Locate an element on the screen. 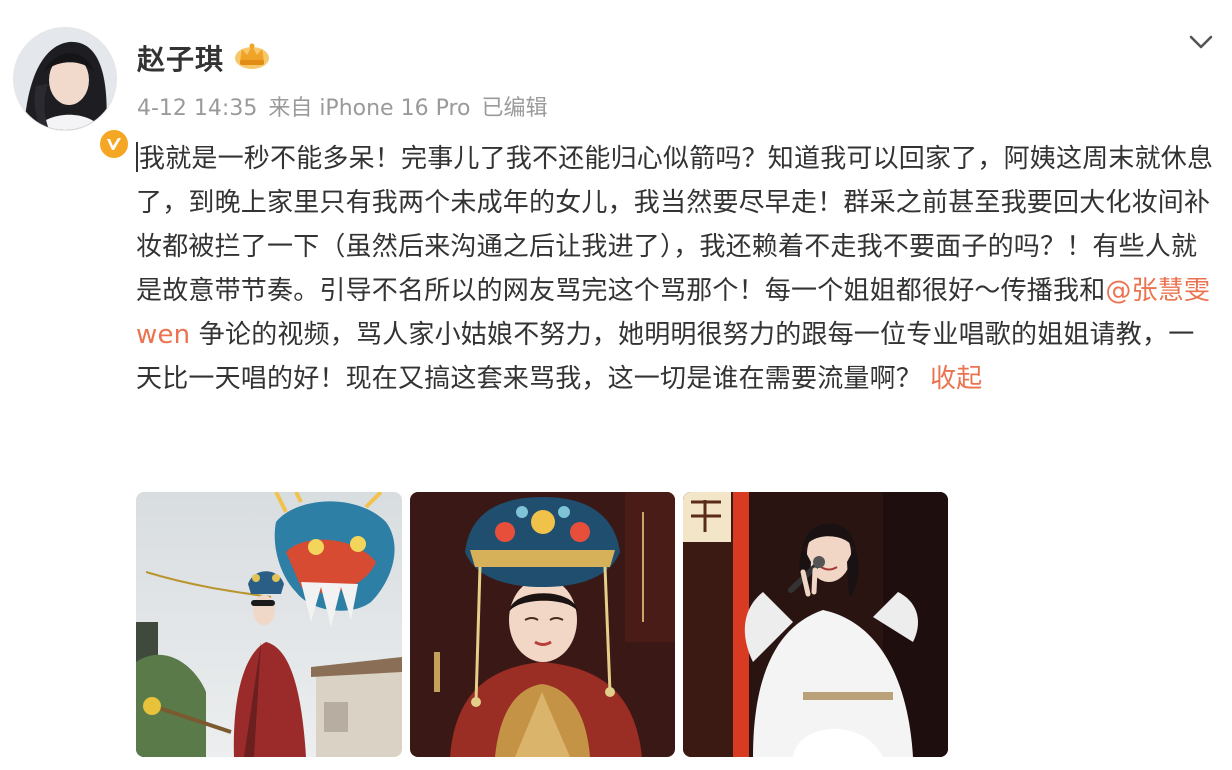 The height and width of the screenshot is (770, 1232). post-edited: 已编辑 is located at coordinates (514, 108).